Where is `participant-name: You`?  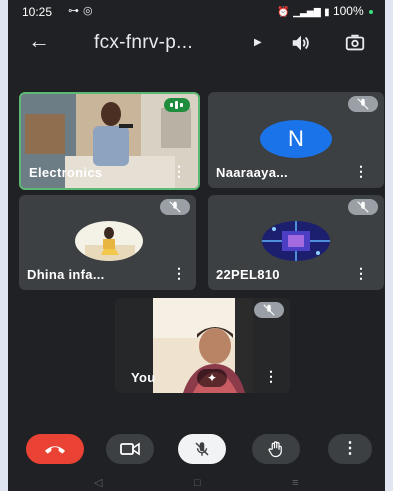
participant-name: You is located at coordinates (143, 377).